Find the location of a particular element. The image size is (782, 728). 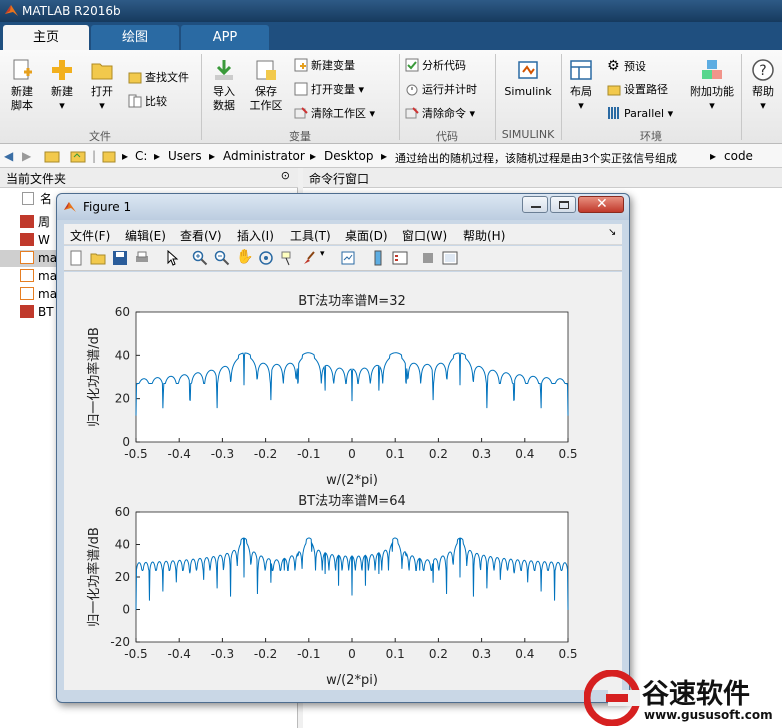

addons-cubes-icon is located at coordinates (712, 69).